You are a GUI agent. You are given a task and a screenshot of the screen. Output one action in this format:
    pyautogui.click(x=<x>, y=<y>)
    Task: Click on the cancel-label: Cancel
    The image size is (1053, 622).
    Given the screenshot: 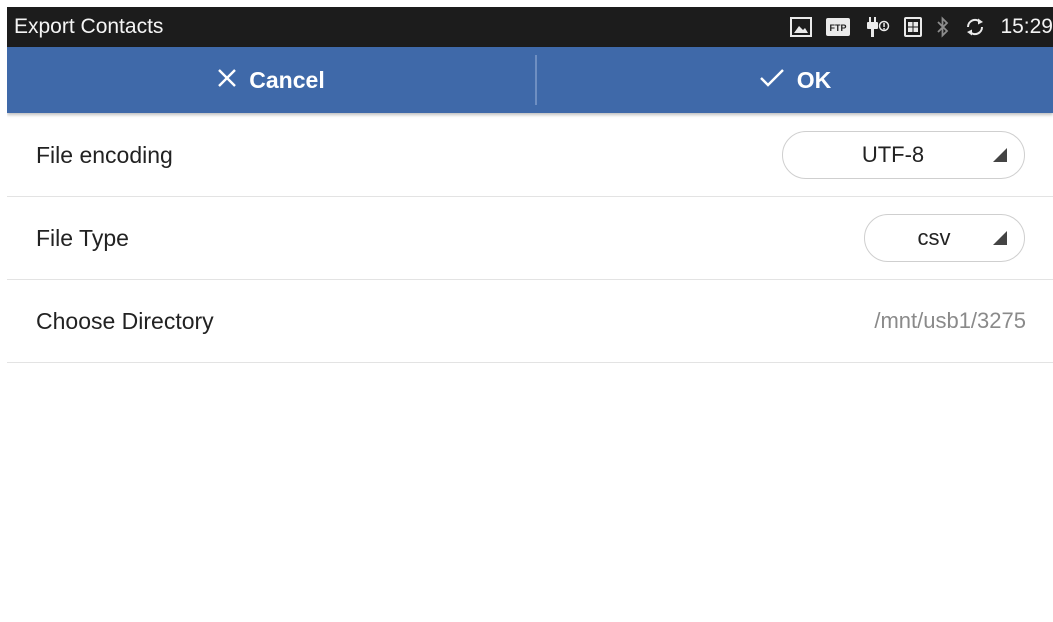 What is the action you would take?
    pyautogui.click(x=287, y=79)
    